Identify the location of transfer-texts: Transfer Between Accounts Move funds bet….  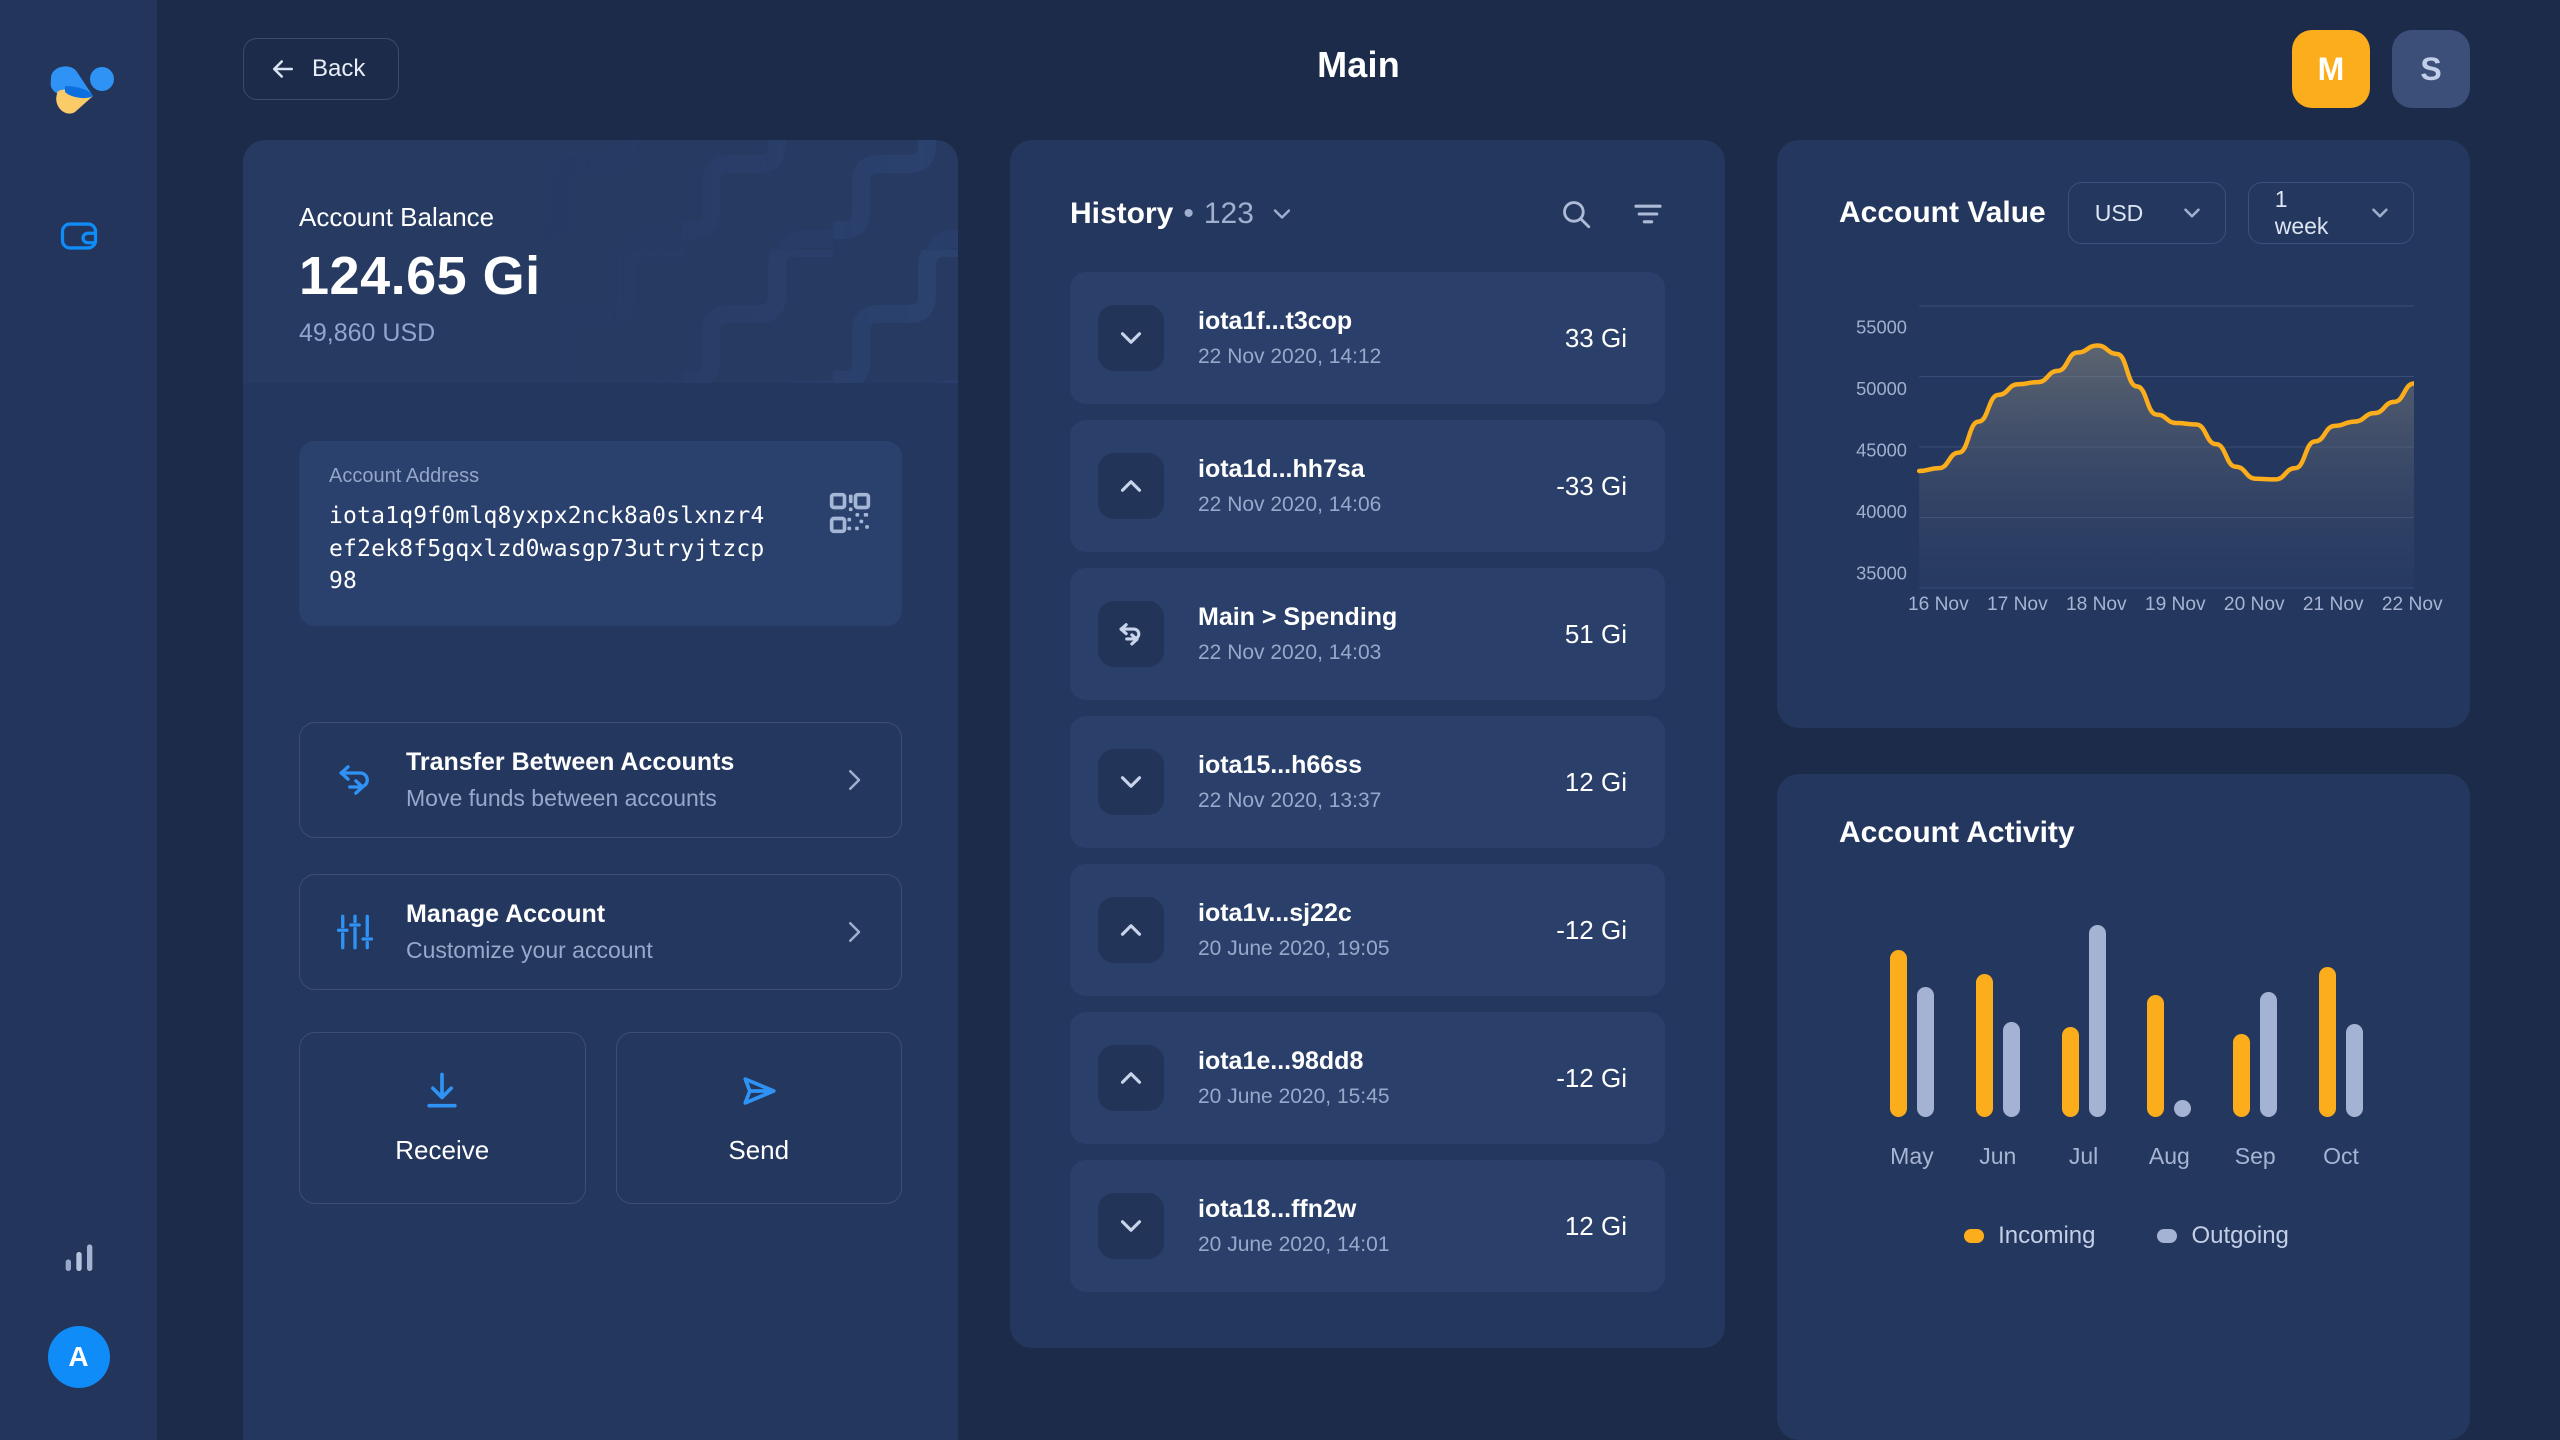
(607, 780).